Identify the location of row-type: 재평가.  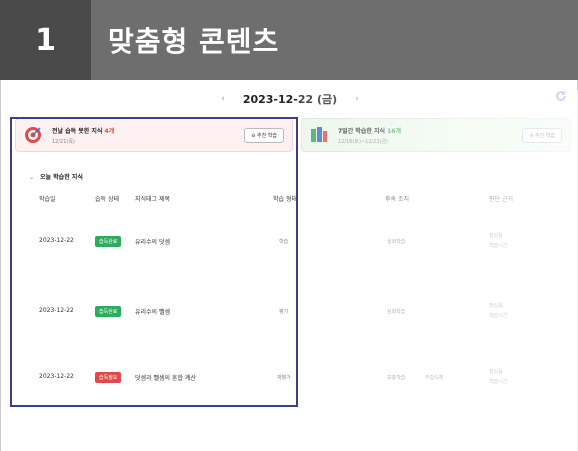
(284, 378).